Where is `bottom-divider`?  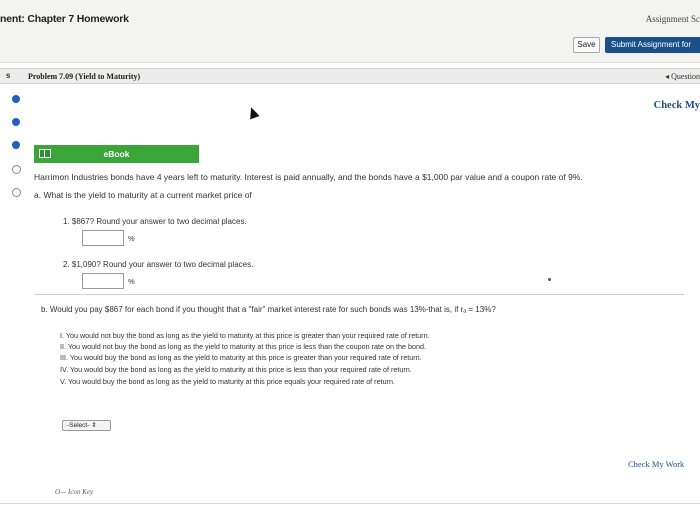
bottom-divider is located at coordinates (350, 503).